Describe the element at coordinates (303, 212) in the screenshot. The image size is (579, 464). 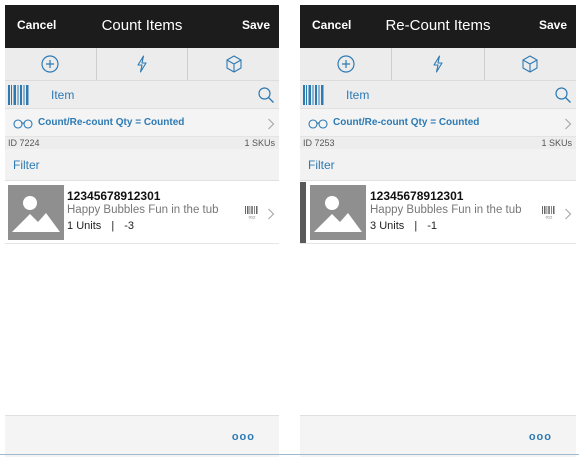
I see `selected-indicator` at that location.